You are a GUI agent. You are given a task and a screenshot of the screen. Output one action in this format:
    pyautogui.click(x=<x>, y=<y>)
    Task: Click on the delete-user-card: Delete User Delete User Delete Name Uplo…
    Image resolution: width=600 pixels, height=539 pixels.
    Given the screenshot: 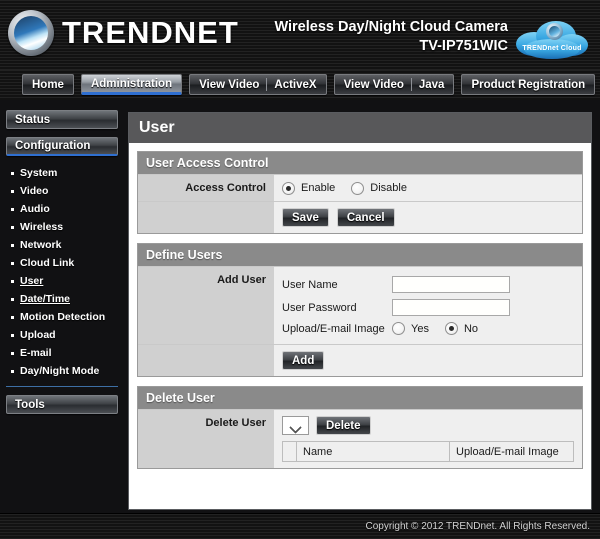 What is the action you would take?
    pyautogui.click(x=360, y=427)
    